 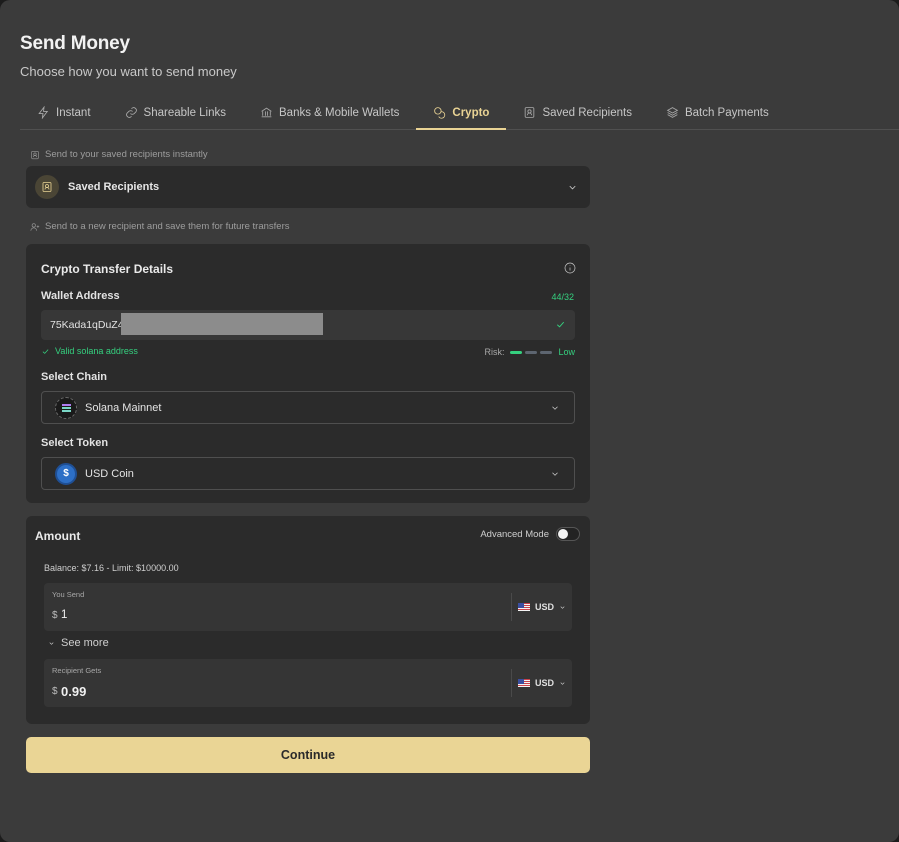 What do you see at coordinates (131, 112) in the screenshot?
I see `link-icon` at bounding box center [131, 112].